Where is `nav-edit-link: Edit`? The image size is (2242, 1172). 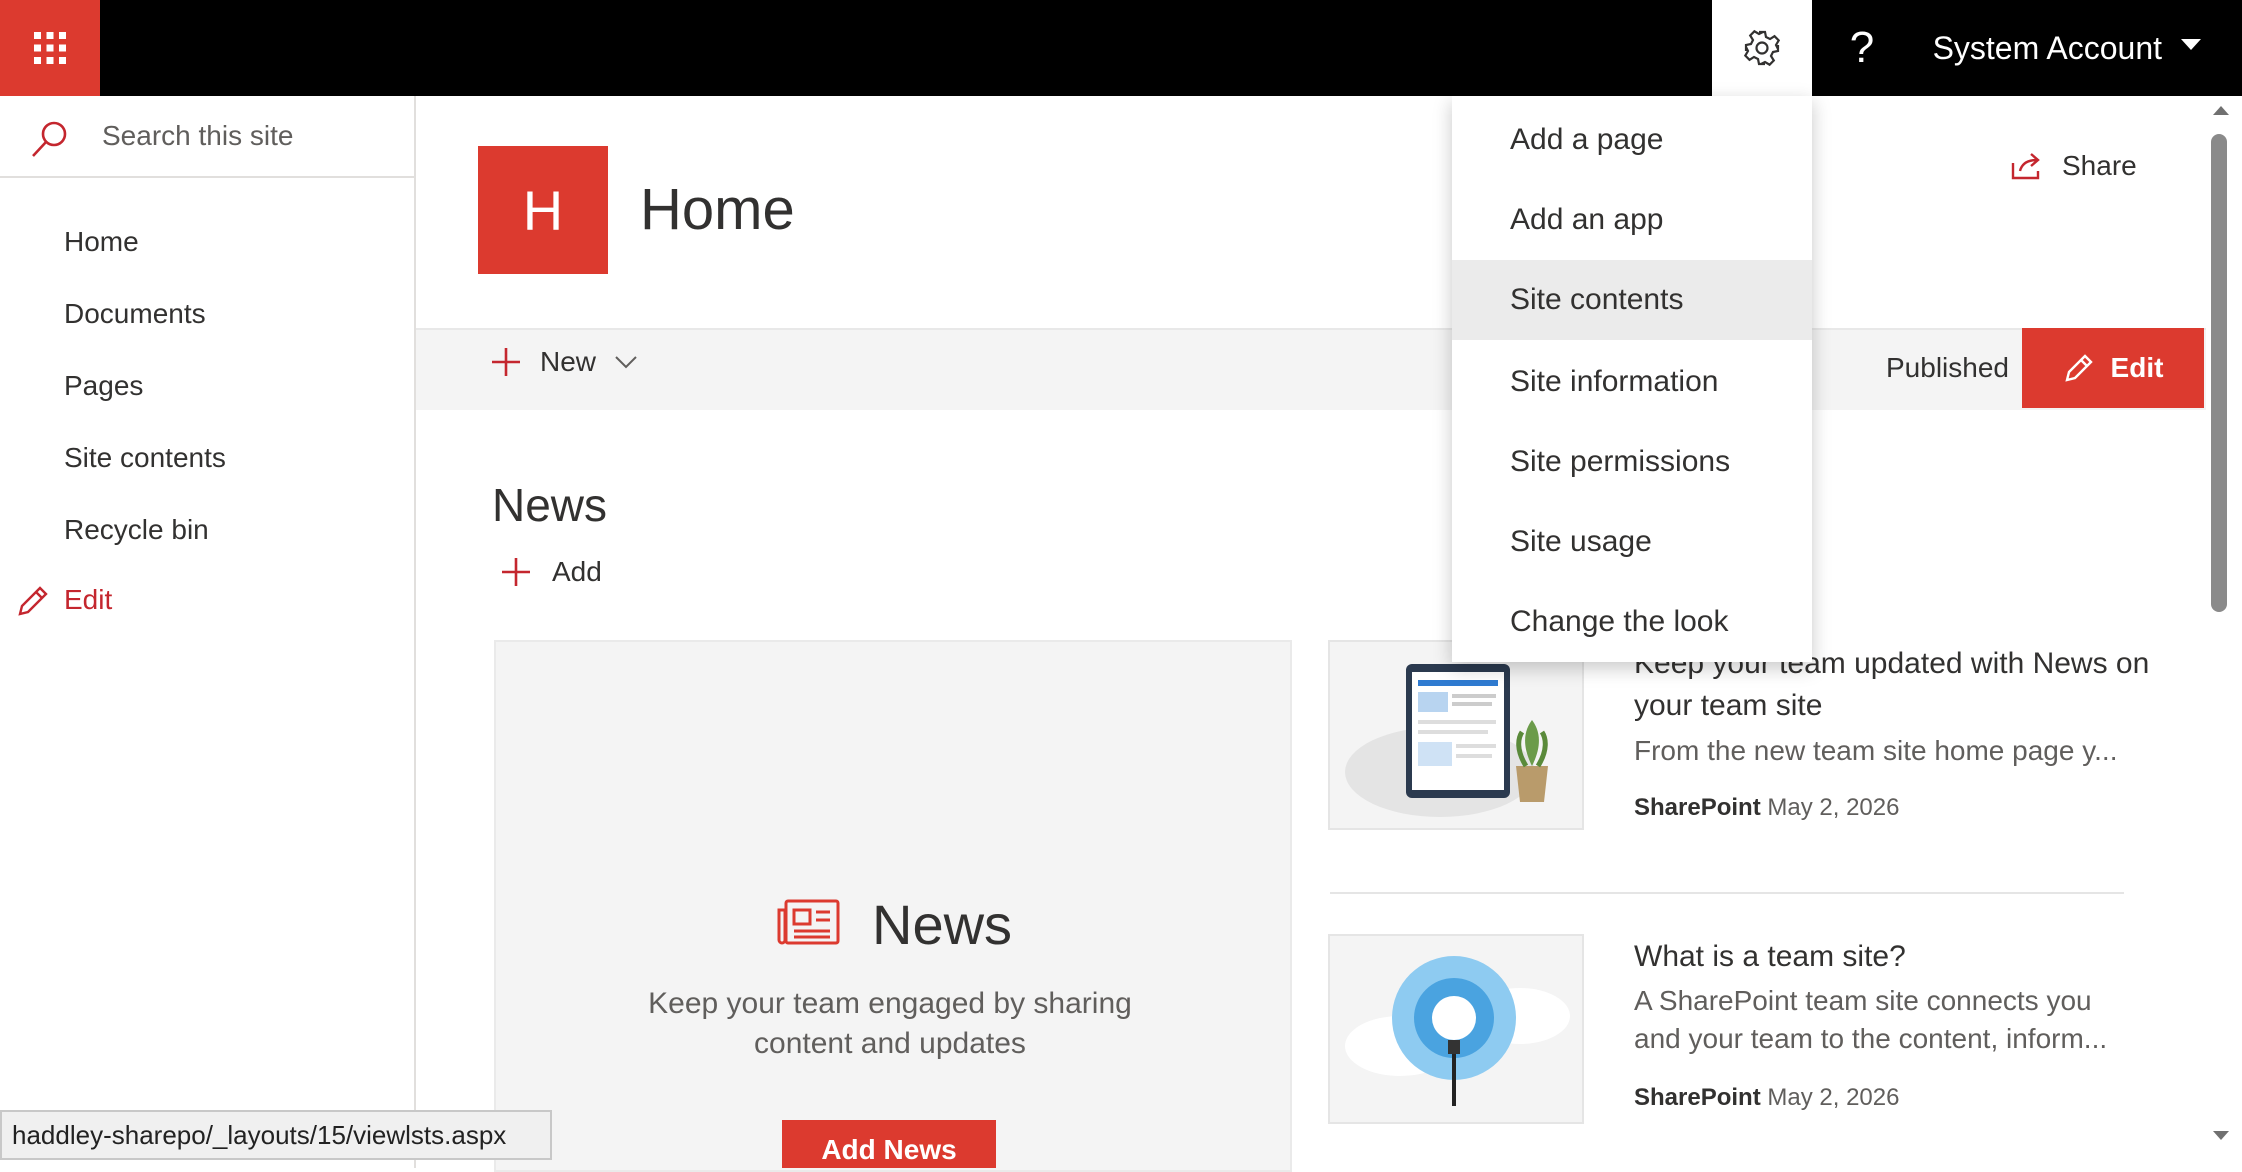 nav-edit-link: Edit is located at coordinates (88, 600).